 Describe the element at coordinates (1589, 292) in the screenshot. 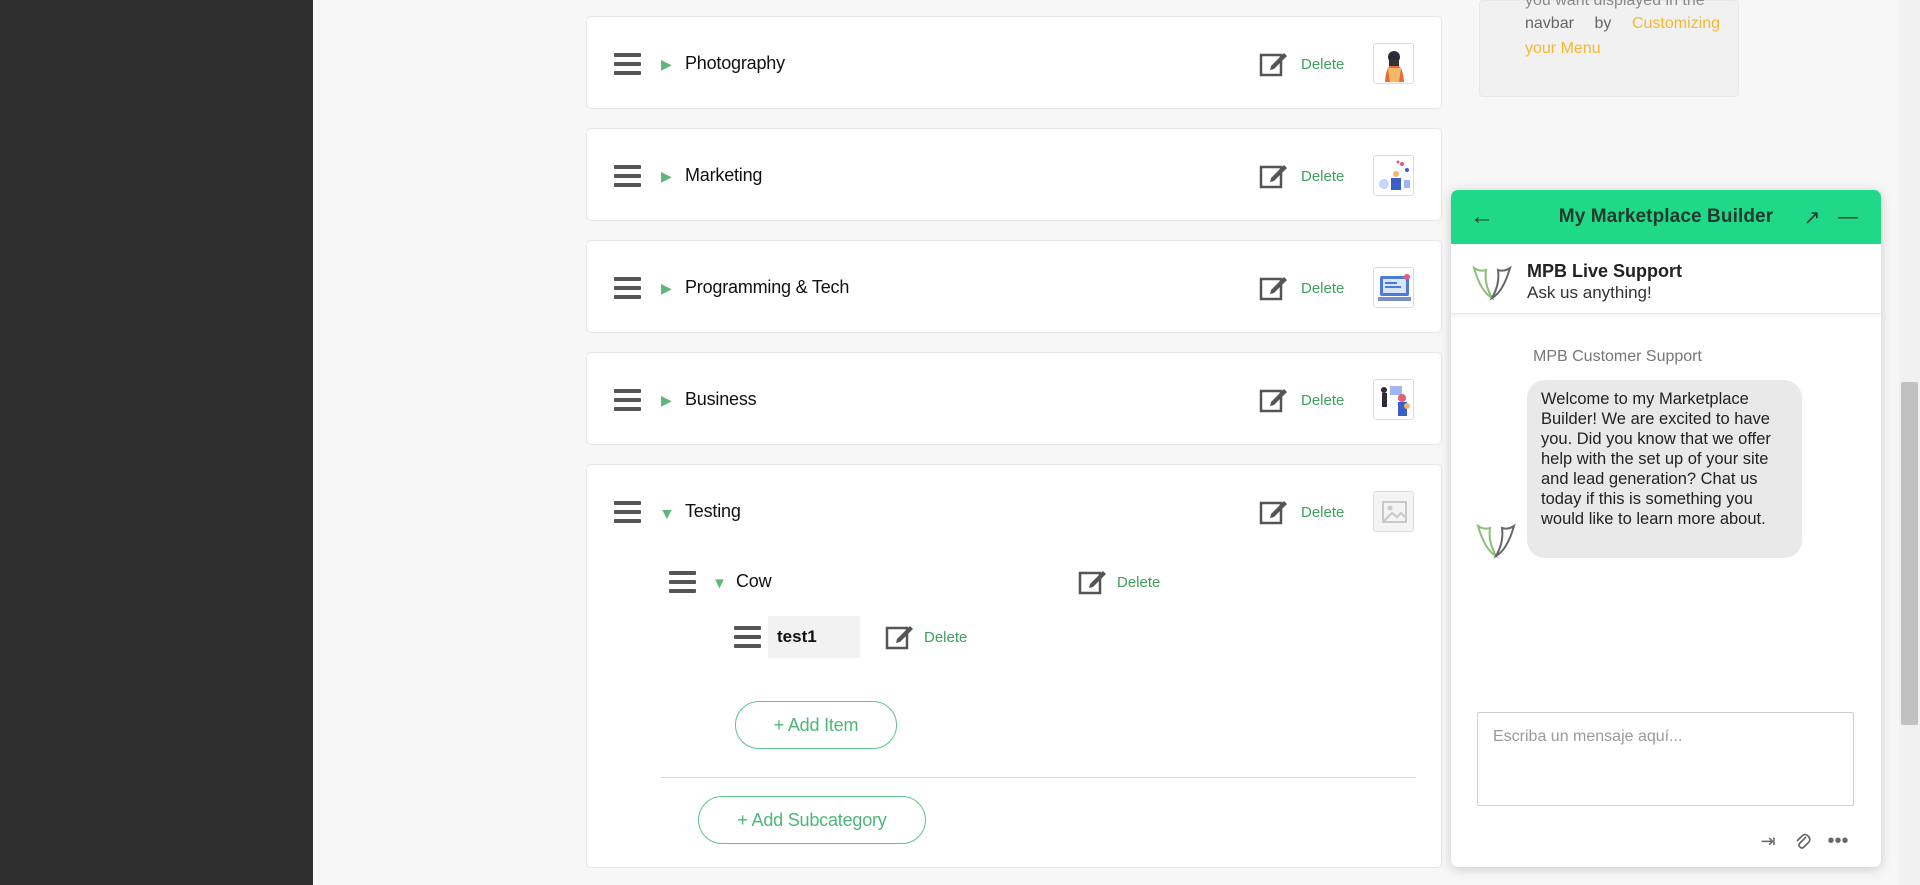

I see `agent-subtitle: Ask us anything!` at that location.